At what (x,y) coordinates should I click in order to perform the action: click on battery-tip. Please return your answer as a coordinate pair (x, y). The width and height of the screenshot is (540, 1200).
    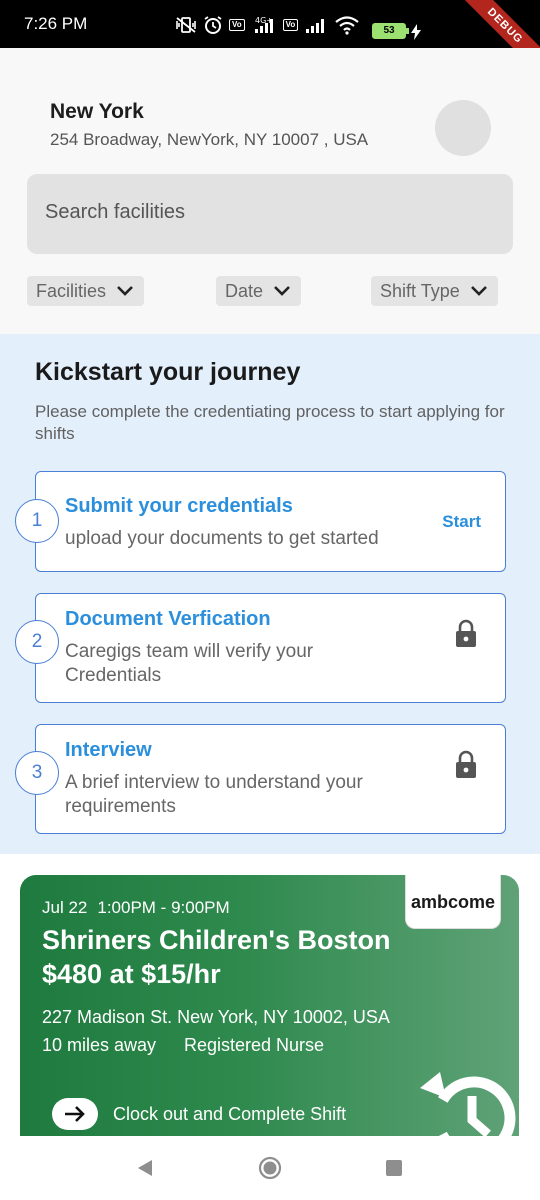
    Looking at the image, I should click on (407, 31).